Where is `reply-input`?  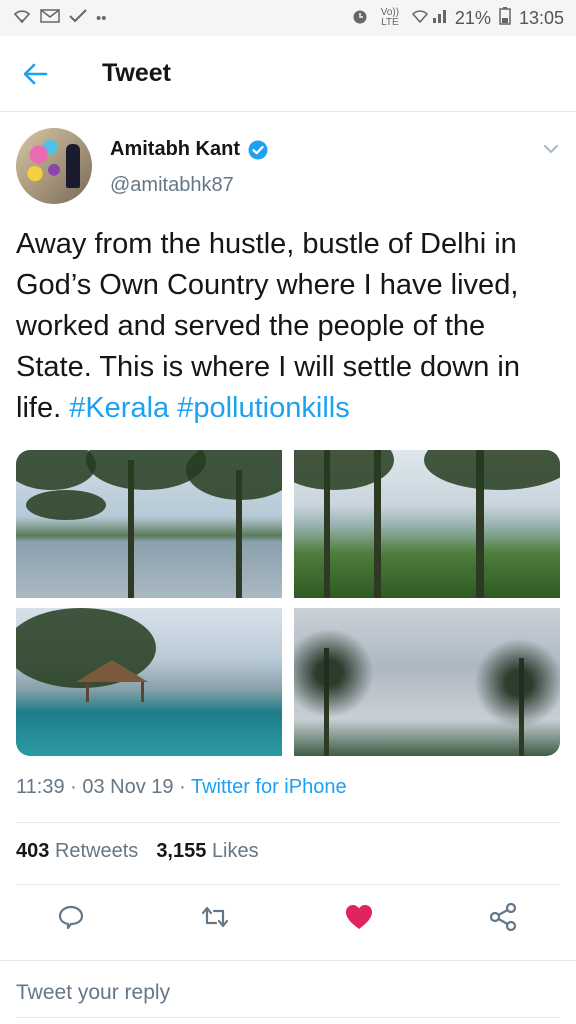
reply-input is located at coordinates (288, 993).